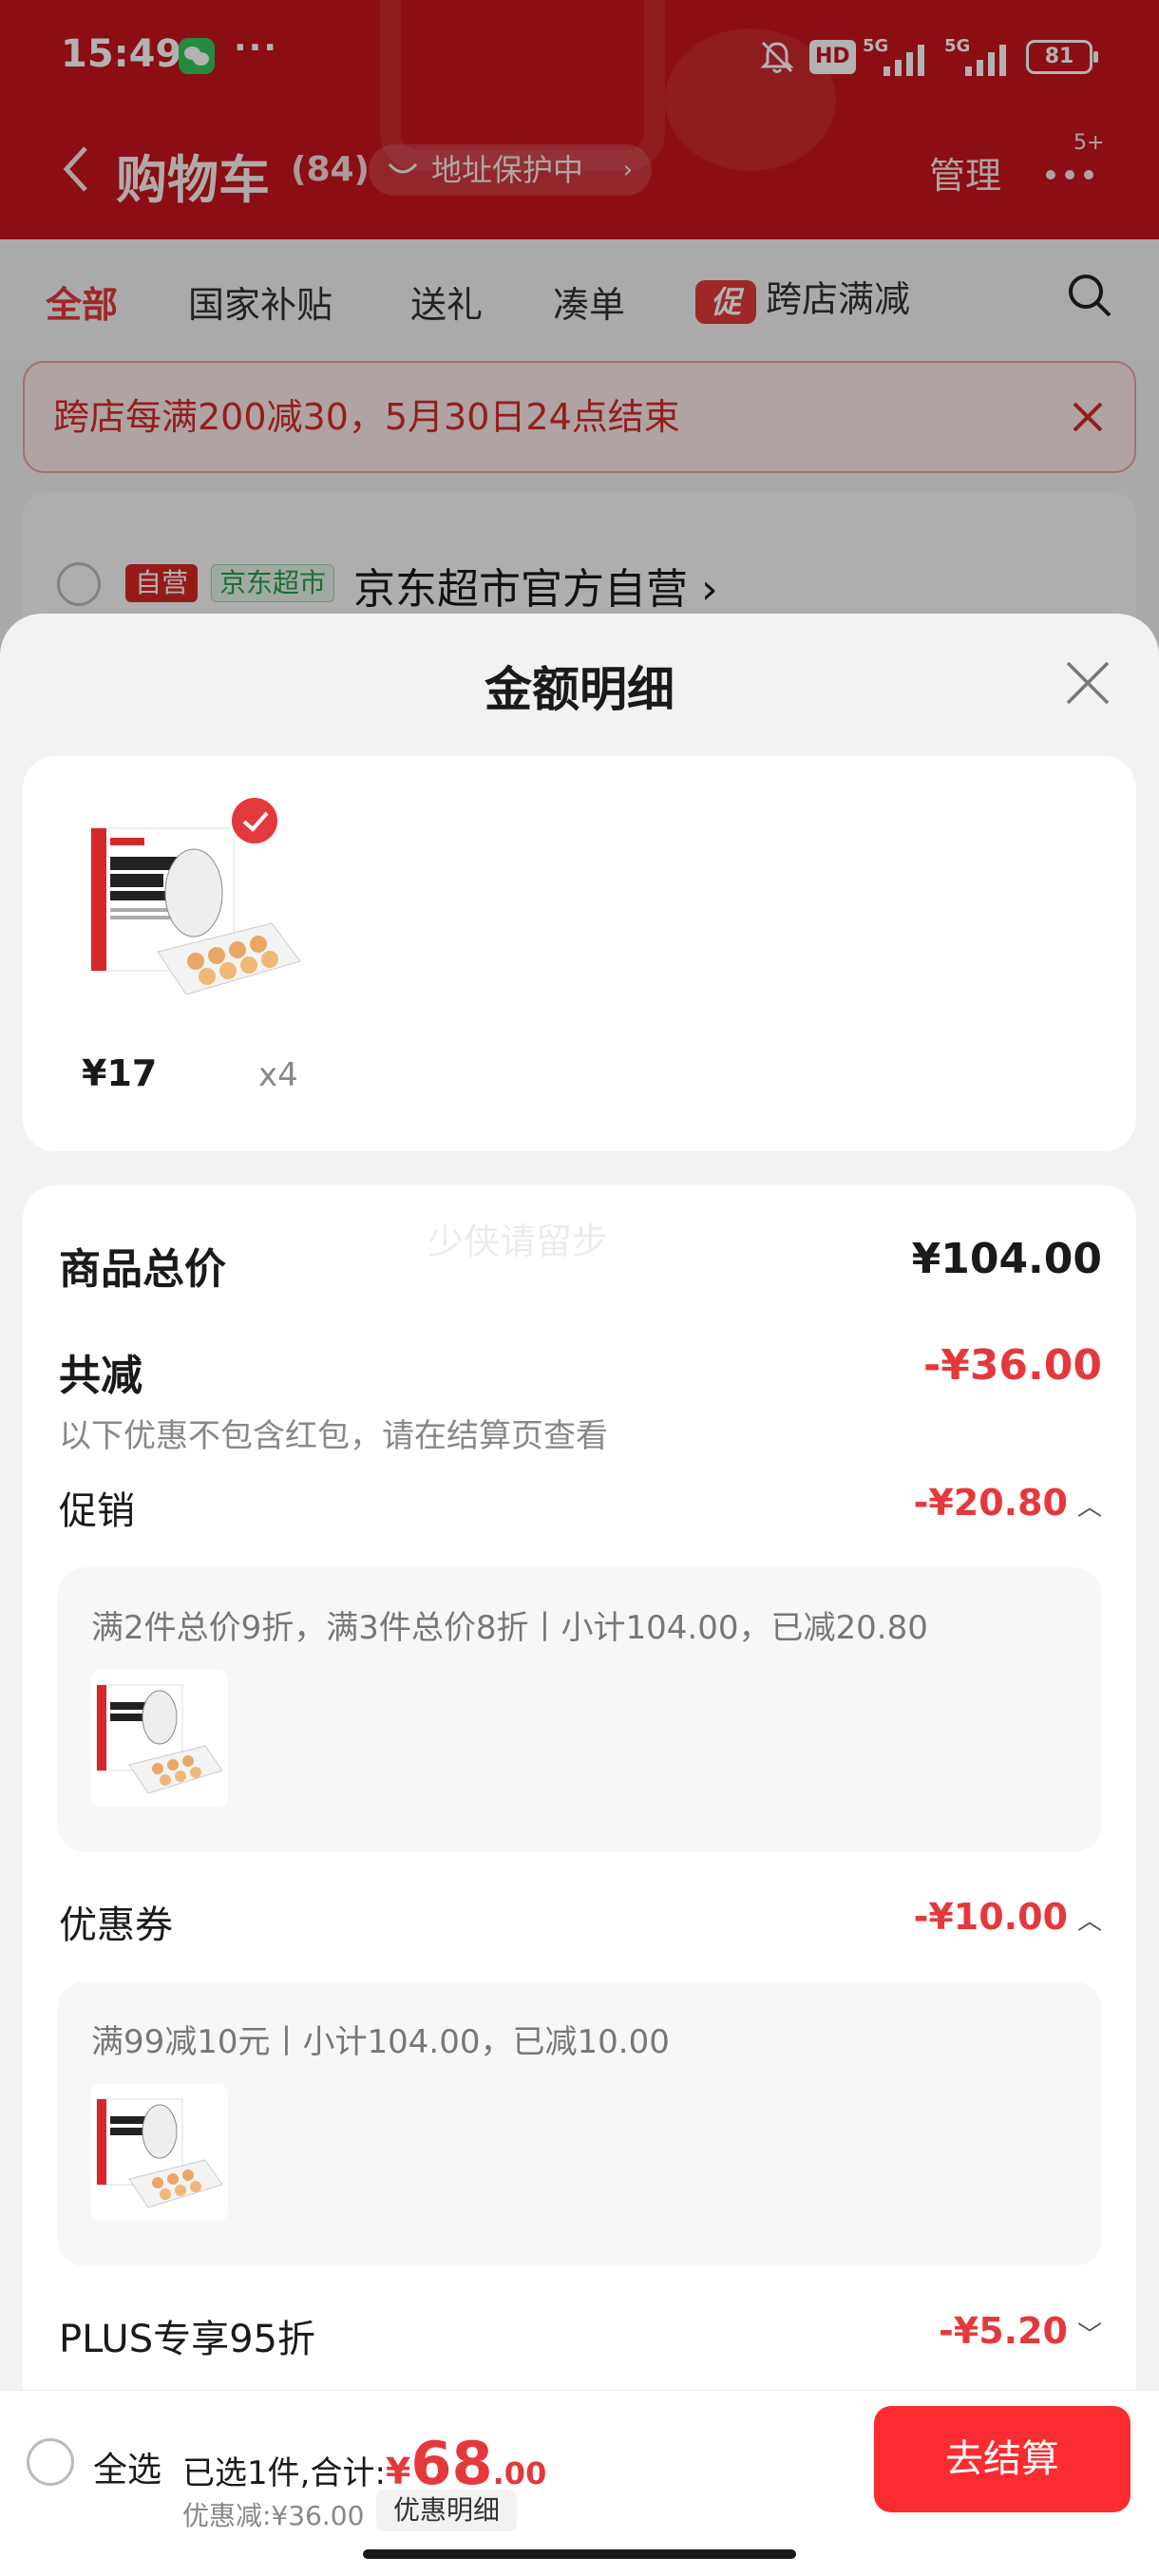 This screenshot has width=1159, height=2576. What do you see at coordinates (990, 1917) in the screenshot?
I see `coupon-value: -¥10.00` at bounding box center [990, 1917].